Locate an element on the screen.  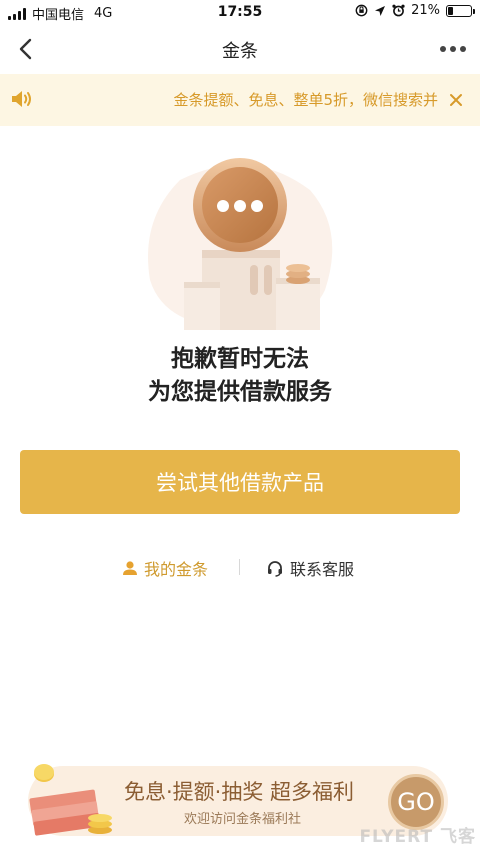
customer-service-link: 联系客服 is located at coordinates (310, 568).